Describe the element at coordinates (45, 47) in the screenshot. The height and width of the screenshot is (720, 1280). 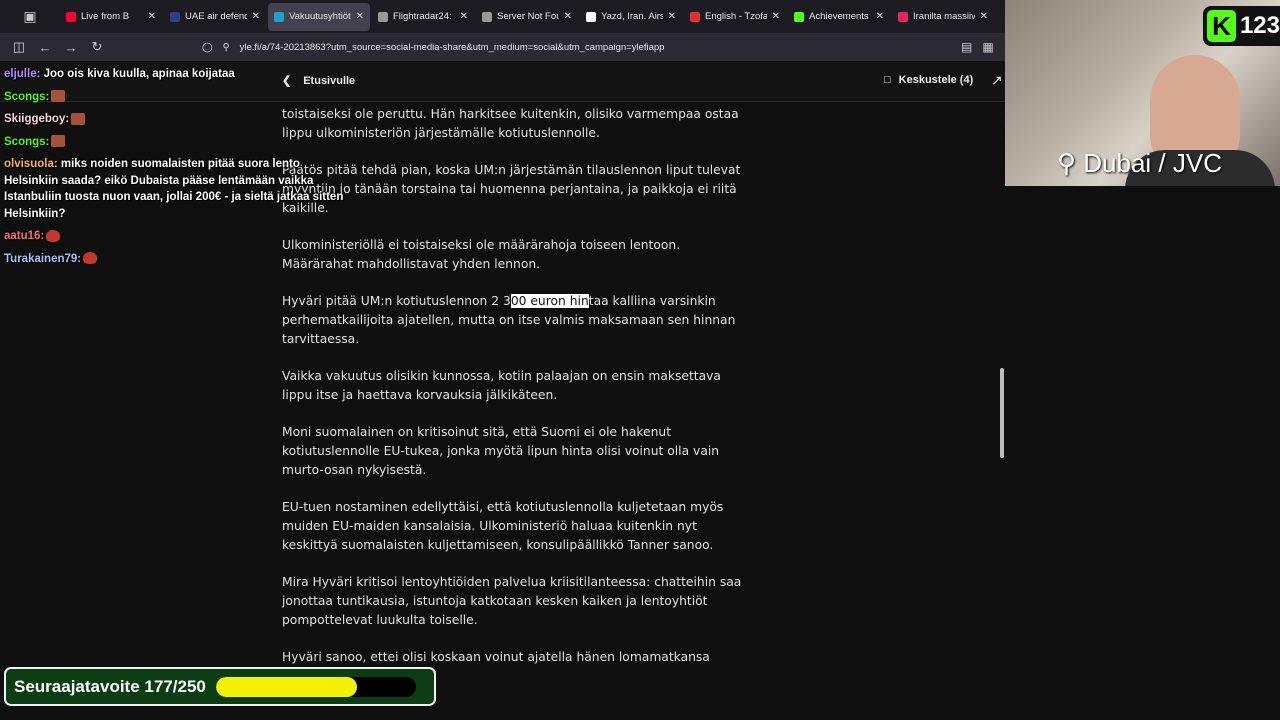
I see `back-icon: ←` at that location.